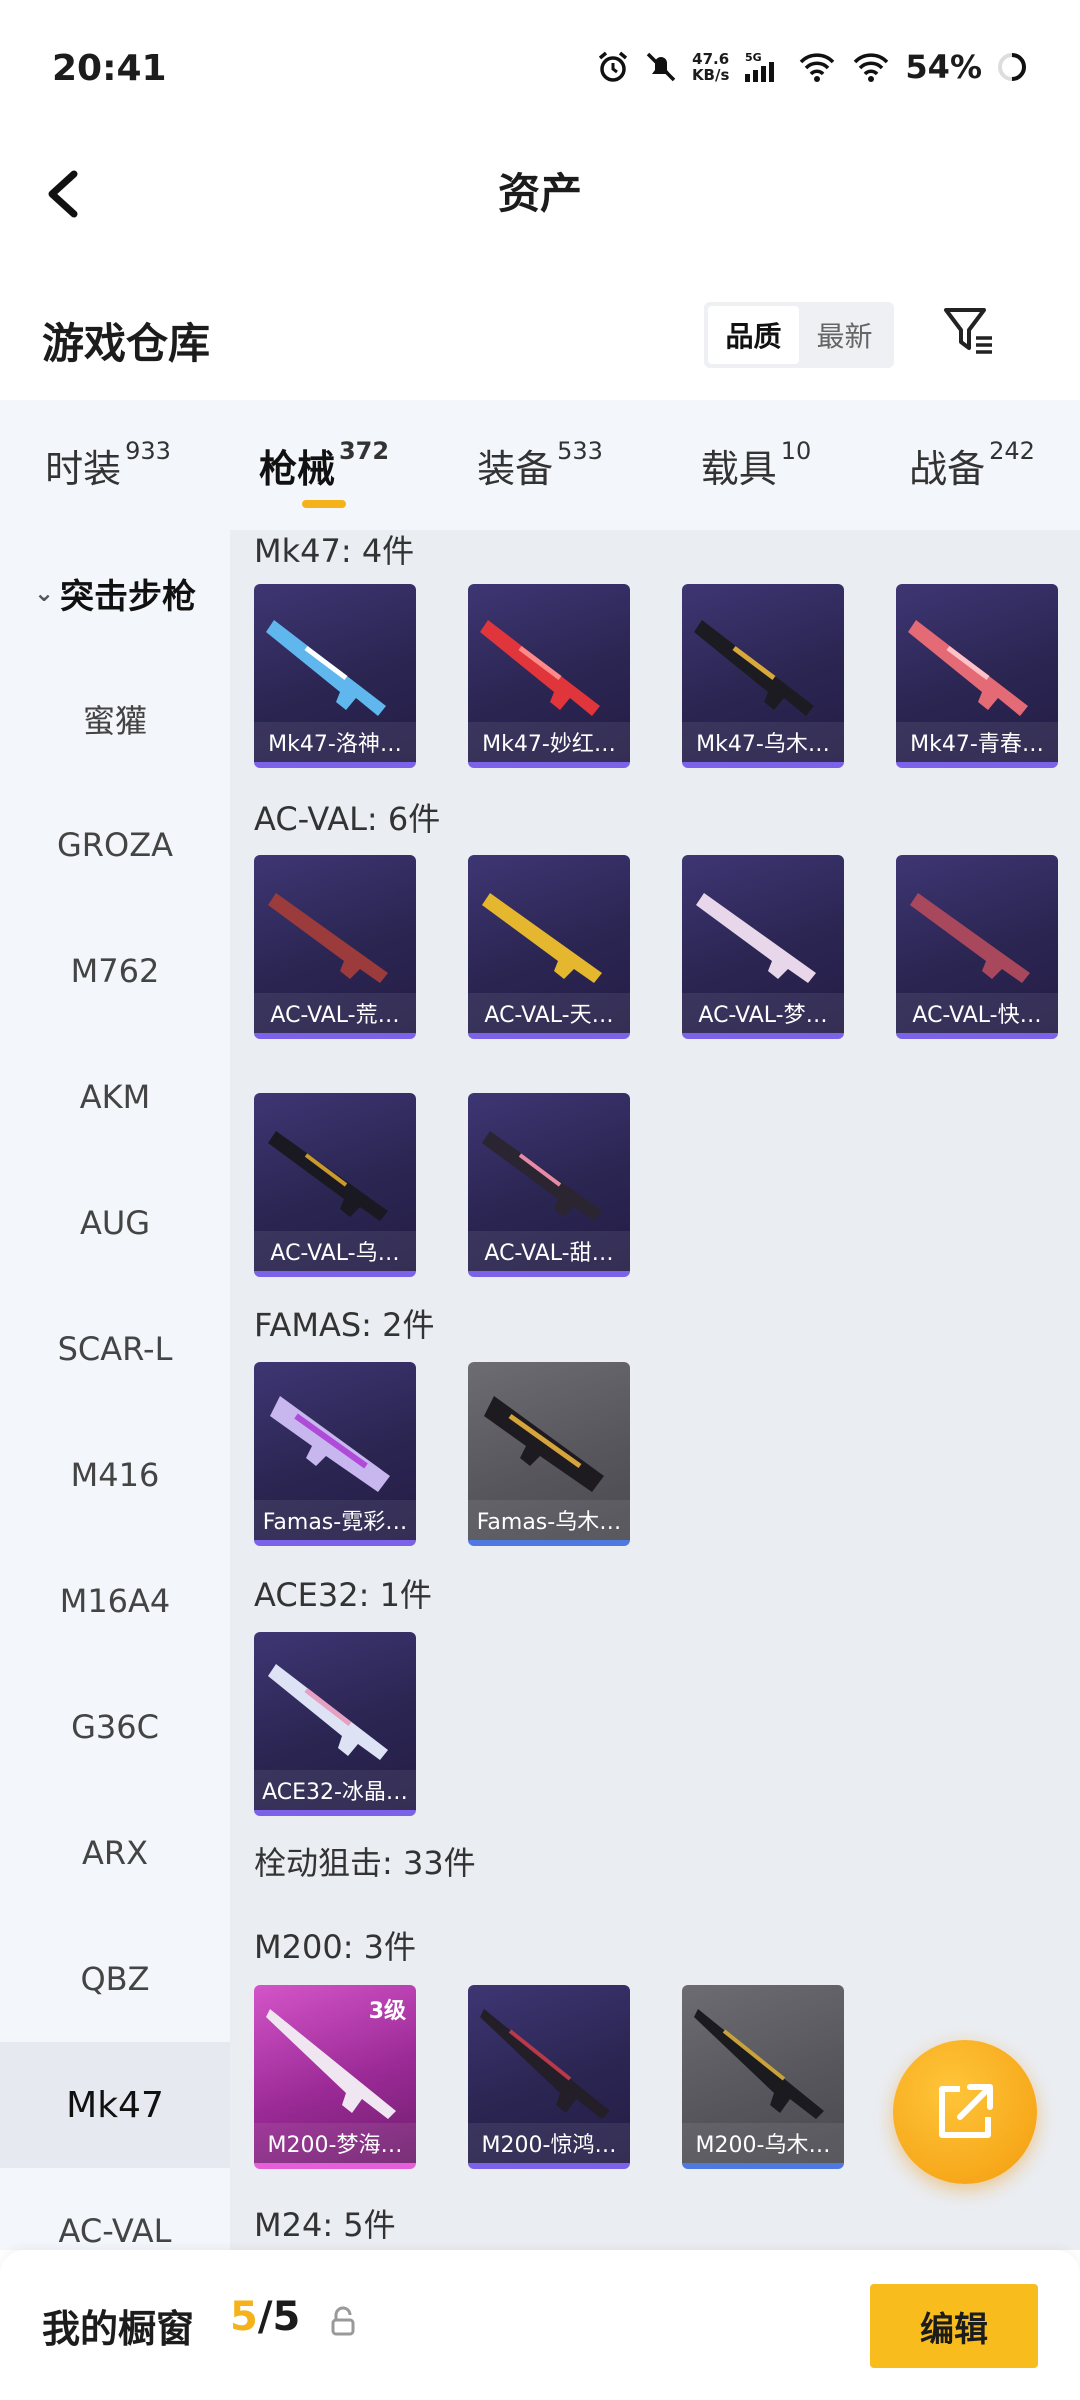 Image resolution: width=1080 pixels, height=2400 pixels. I want to click on page-title: 资产, so click(539, 193).